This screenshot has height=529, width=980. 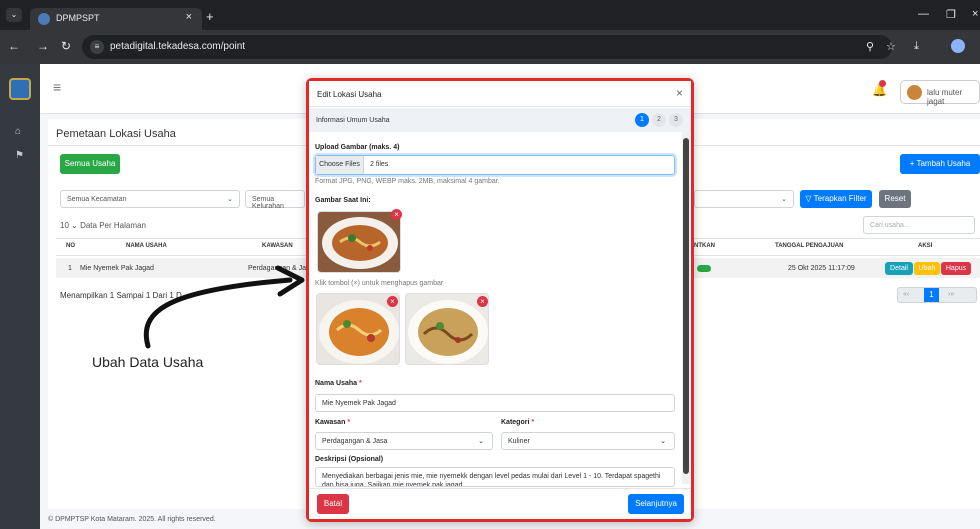 What do you see at coordinates (931, 295) in the screenshot?
I see `page-1-button: 1` at bounding box center [931, 295].